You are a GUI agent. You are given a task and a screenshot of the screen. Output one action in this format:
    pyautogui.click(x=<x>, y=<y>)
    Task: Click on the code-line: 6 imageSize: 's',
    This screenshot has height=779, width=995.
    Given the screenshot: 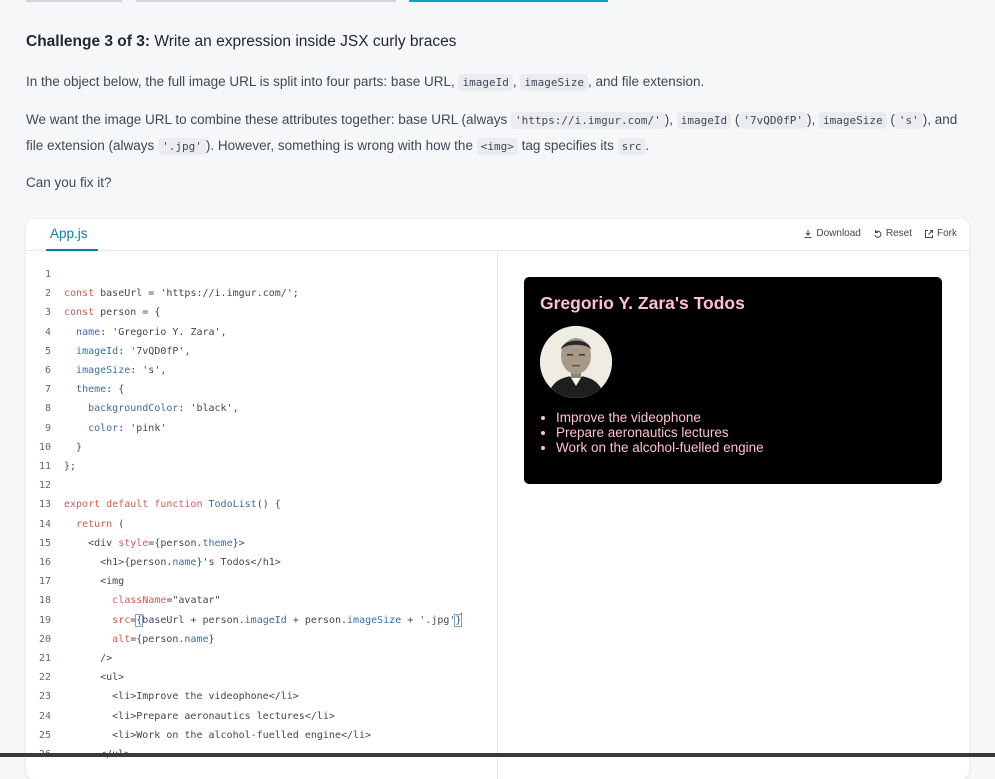 What is the action you would take?
    pyautogui.click(x=261, y=370)
    